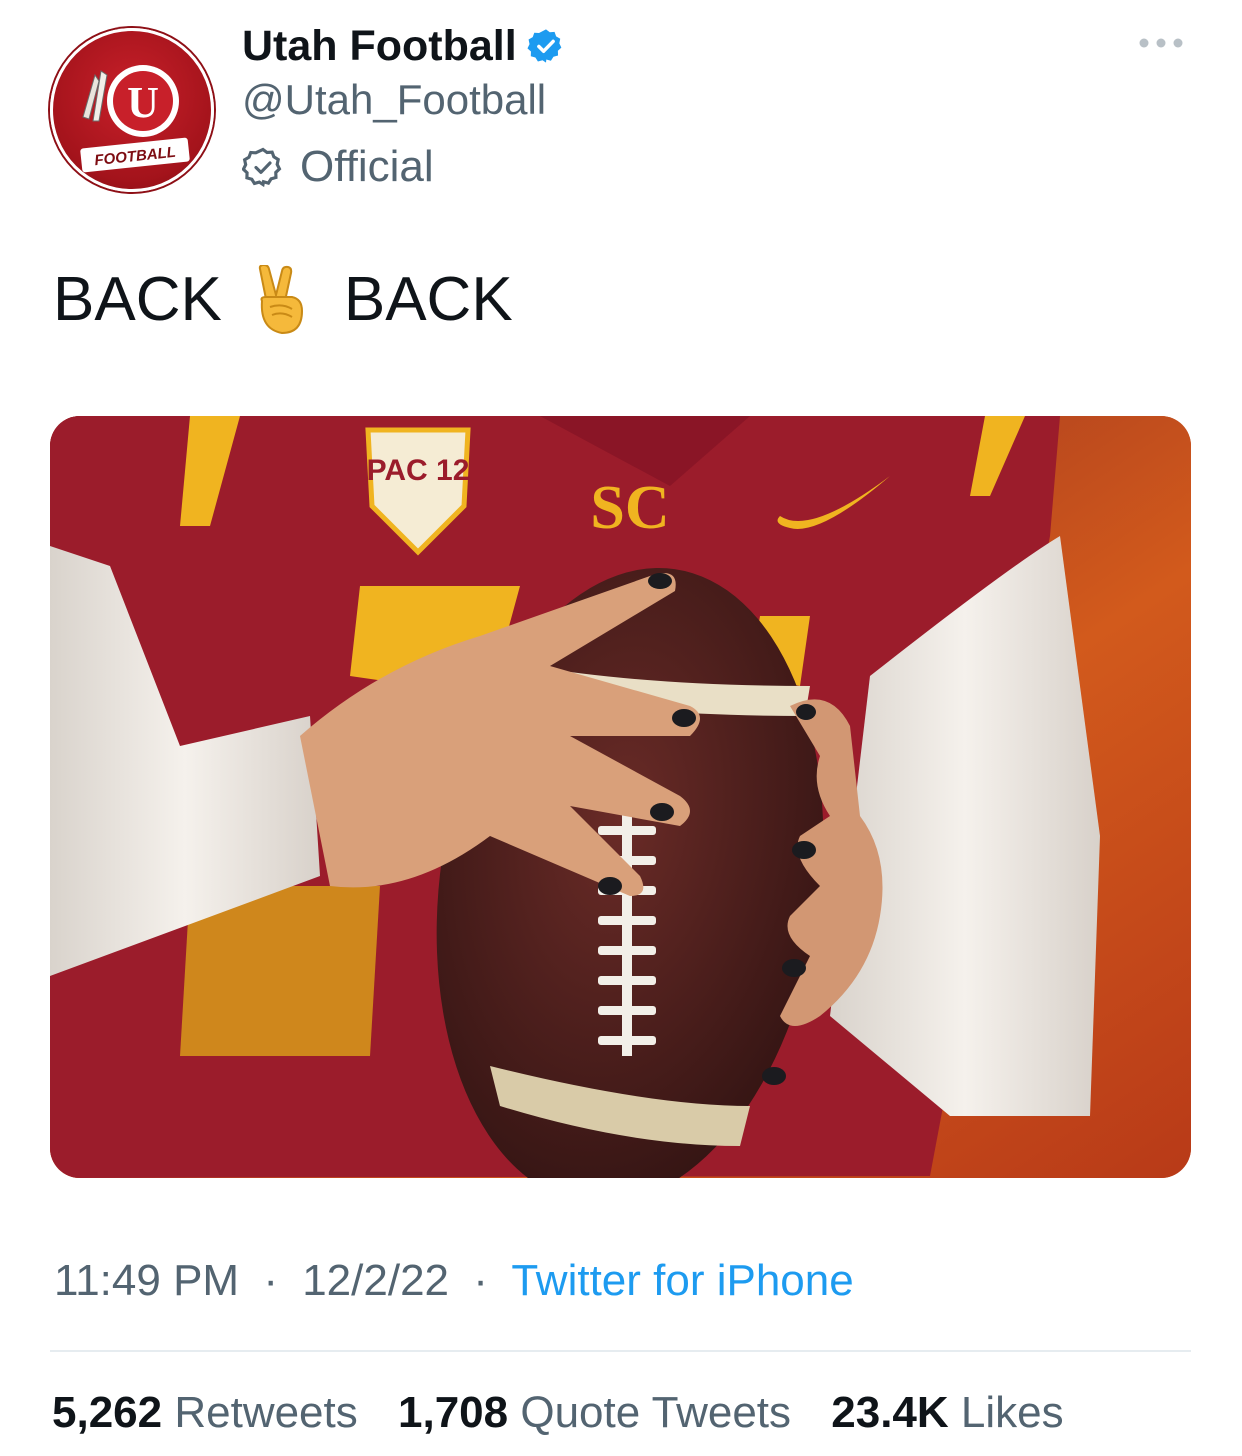  I want to click on quote-tweets-count: 1,708, so click(453, 1412).